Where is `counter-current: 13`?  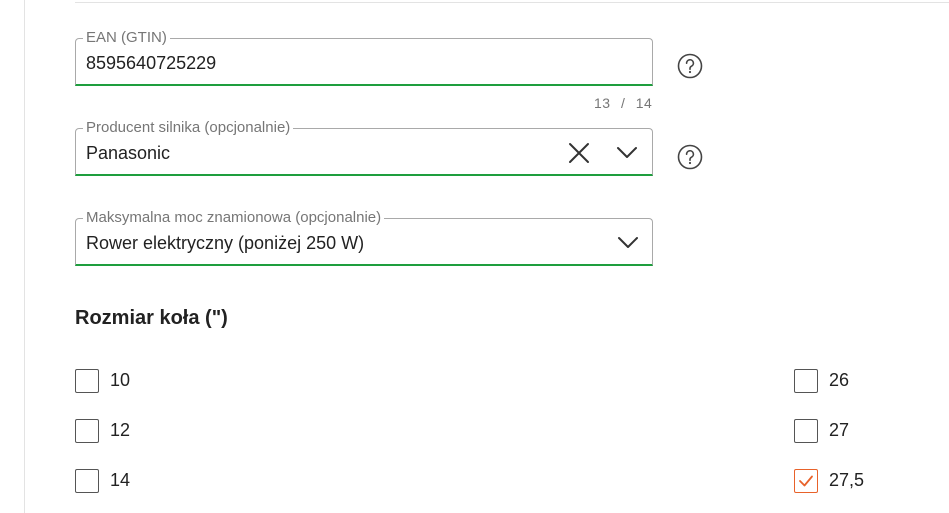
counter-current: 13 is located at coordinates (602, 103).